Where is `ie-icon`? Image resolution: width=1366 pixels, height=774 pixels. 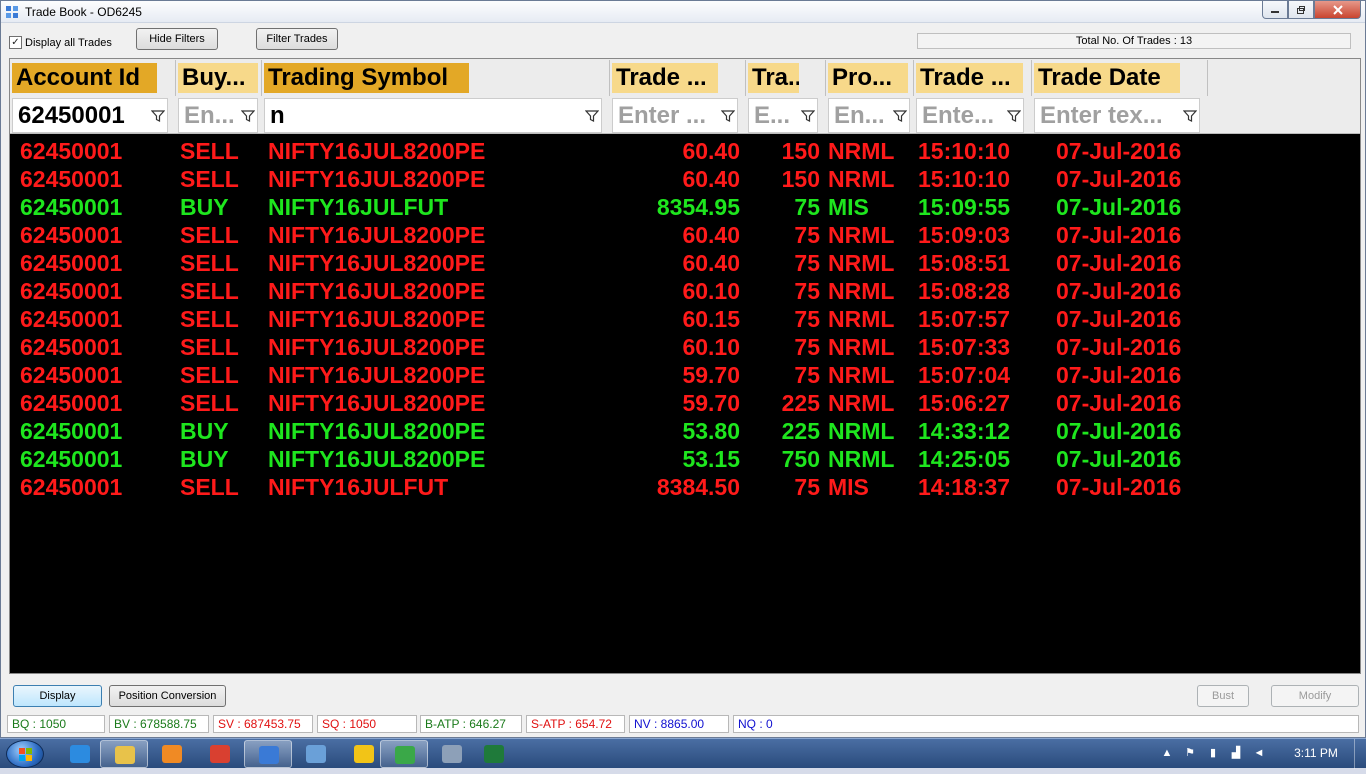
ie-icon is located at coordinates (80, 754).